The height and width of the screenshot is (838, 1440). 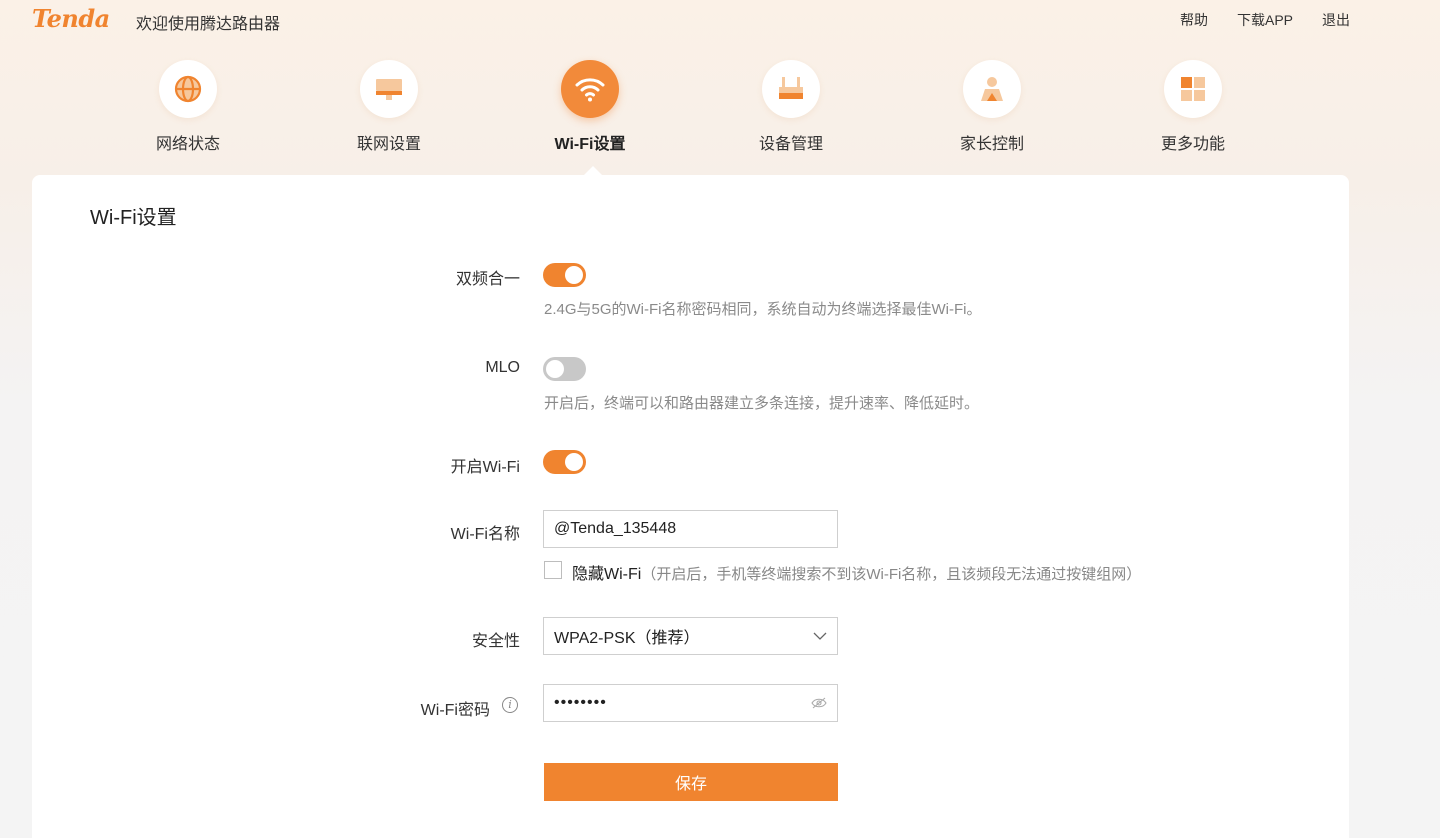 I want to click on monitor-icon, so click(x=389, y=89).